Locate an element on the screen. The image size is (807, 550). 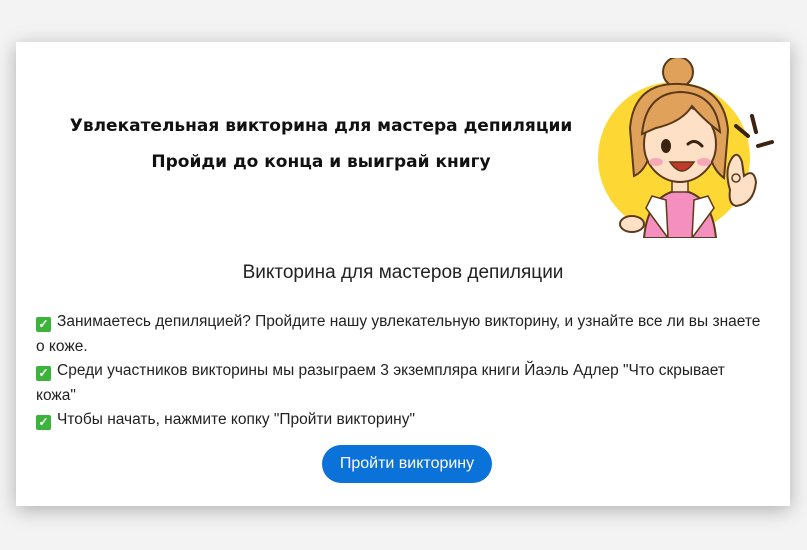
quiz-title: Викторина для мастеров депиляции is located at coordinates (403, 272).